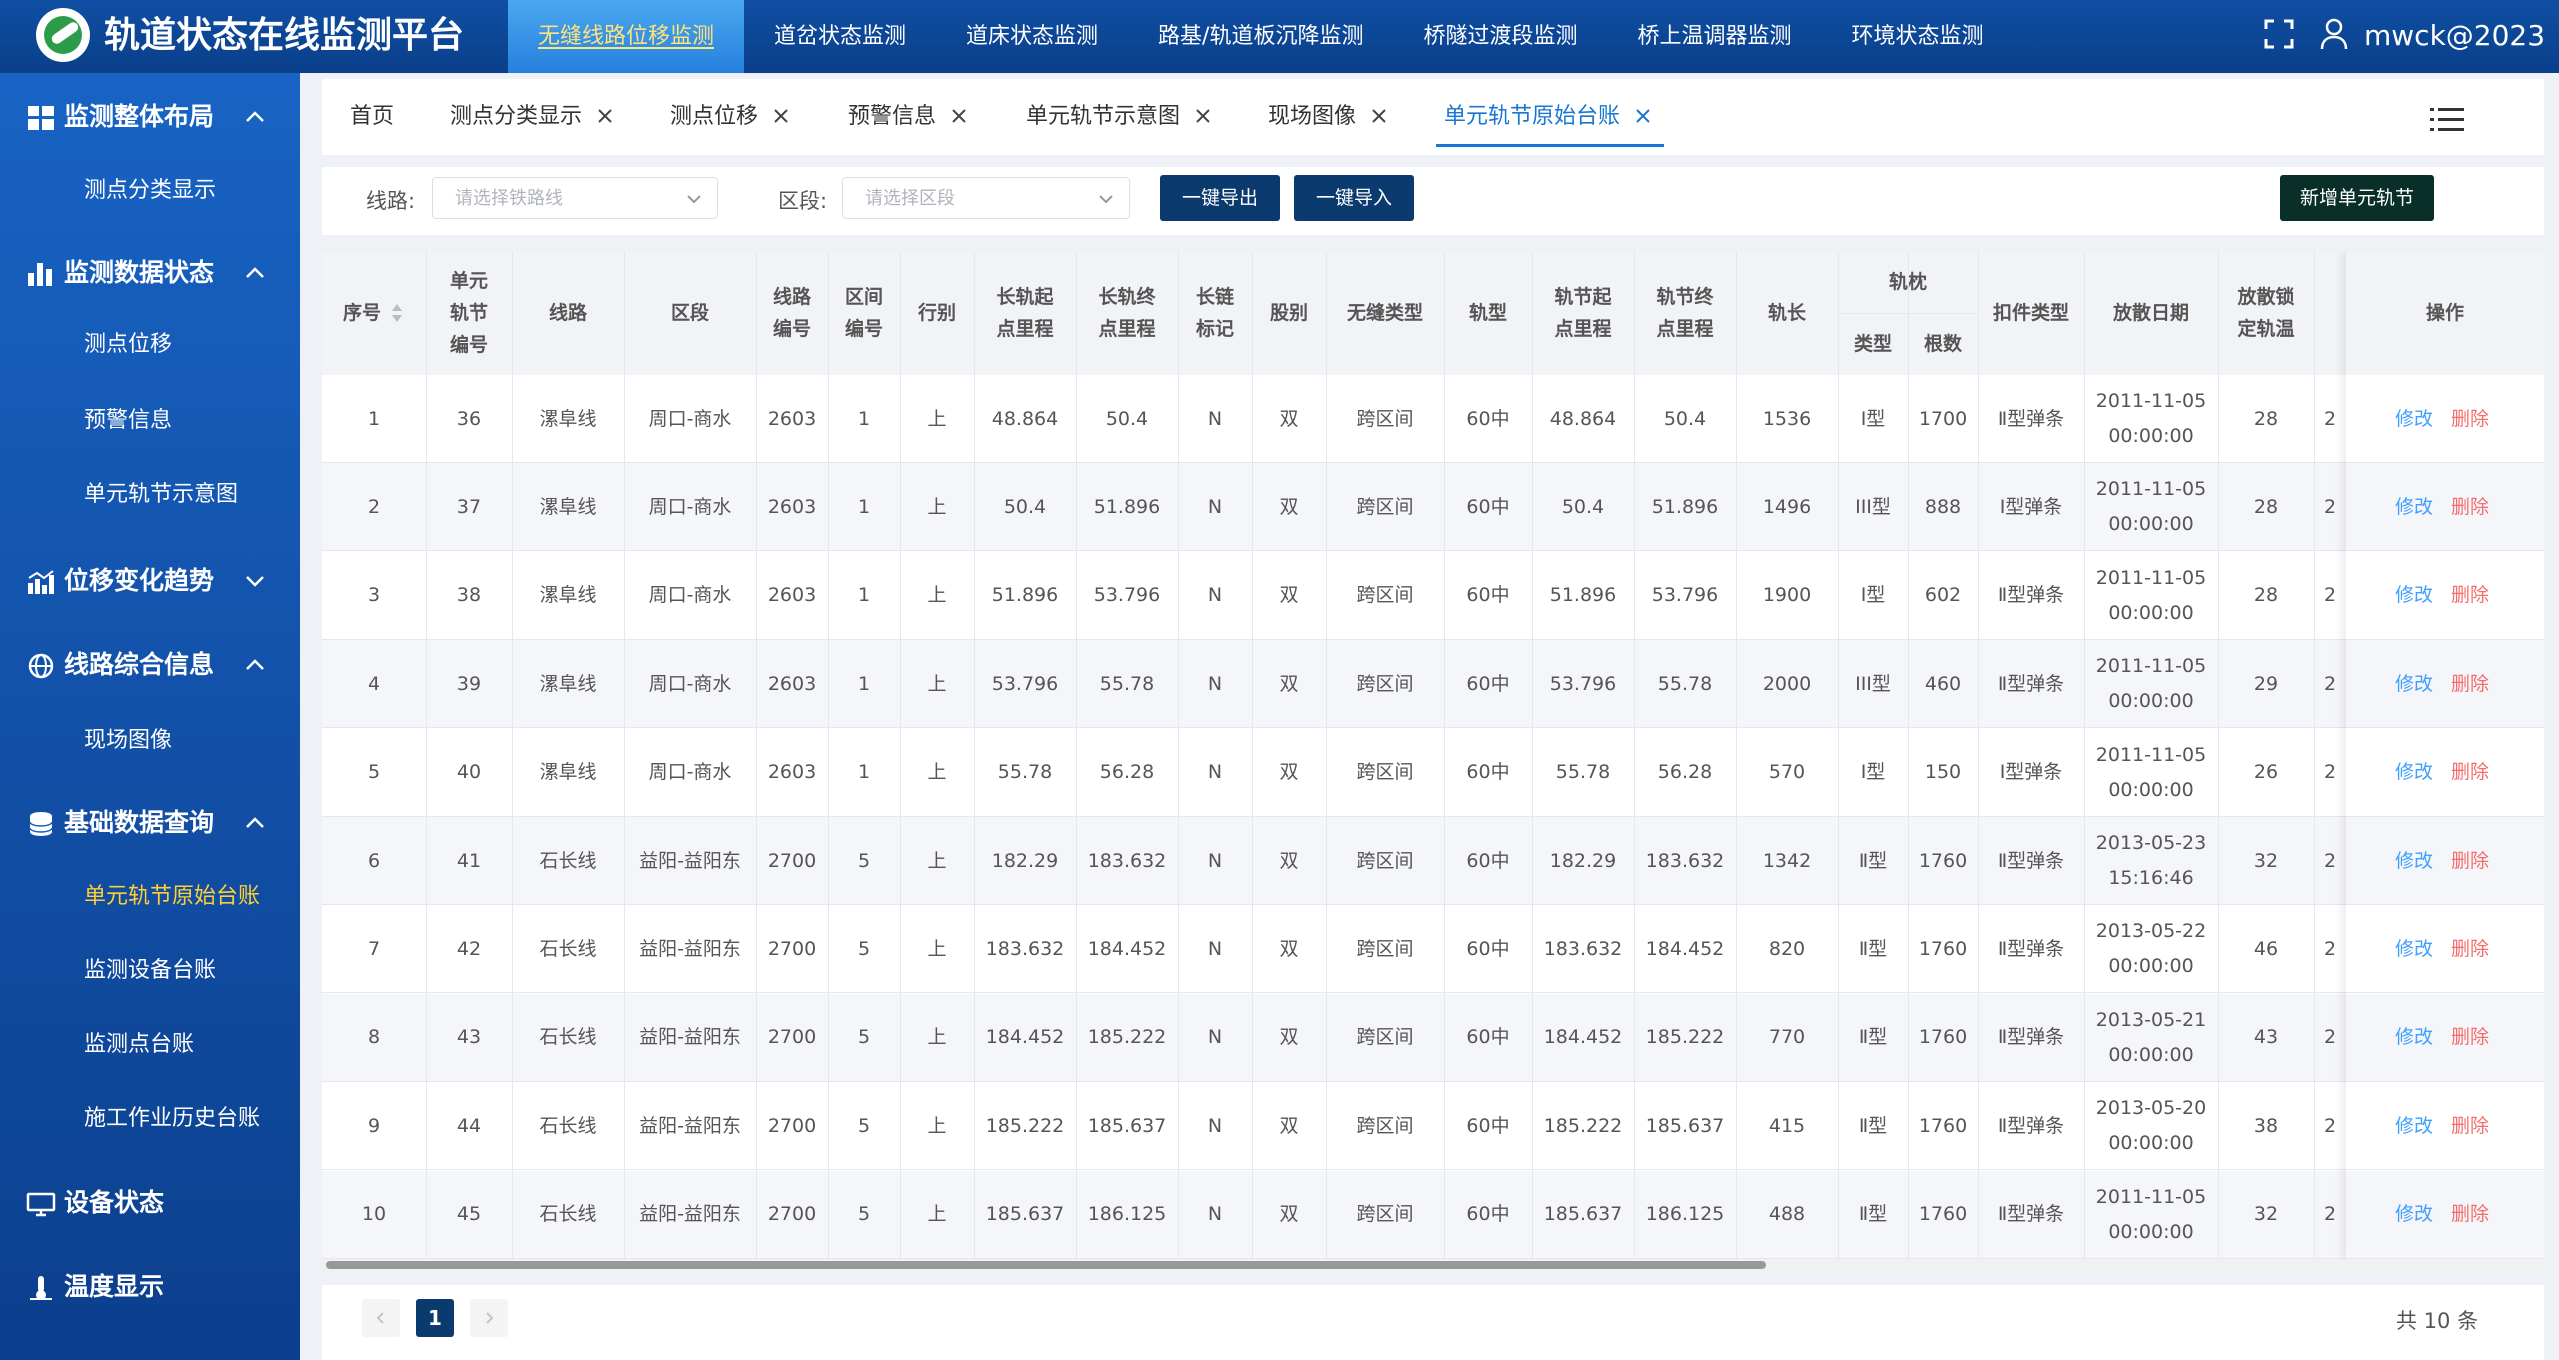 The height and width of the screenshot is (1360, 2559). What do you see at coordinates (150, 1287) in the screenshot?
I see `sidebar-group-temperature: 温度显示` at bounding box center [150, 1287].